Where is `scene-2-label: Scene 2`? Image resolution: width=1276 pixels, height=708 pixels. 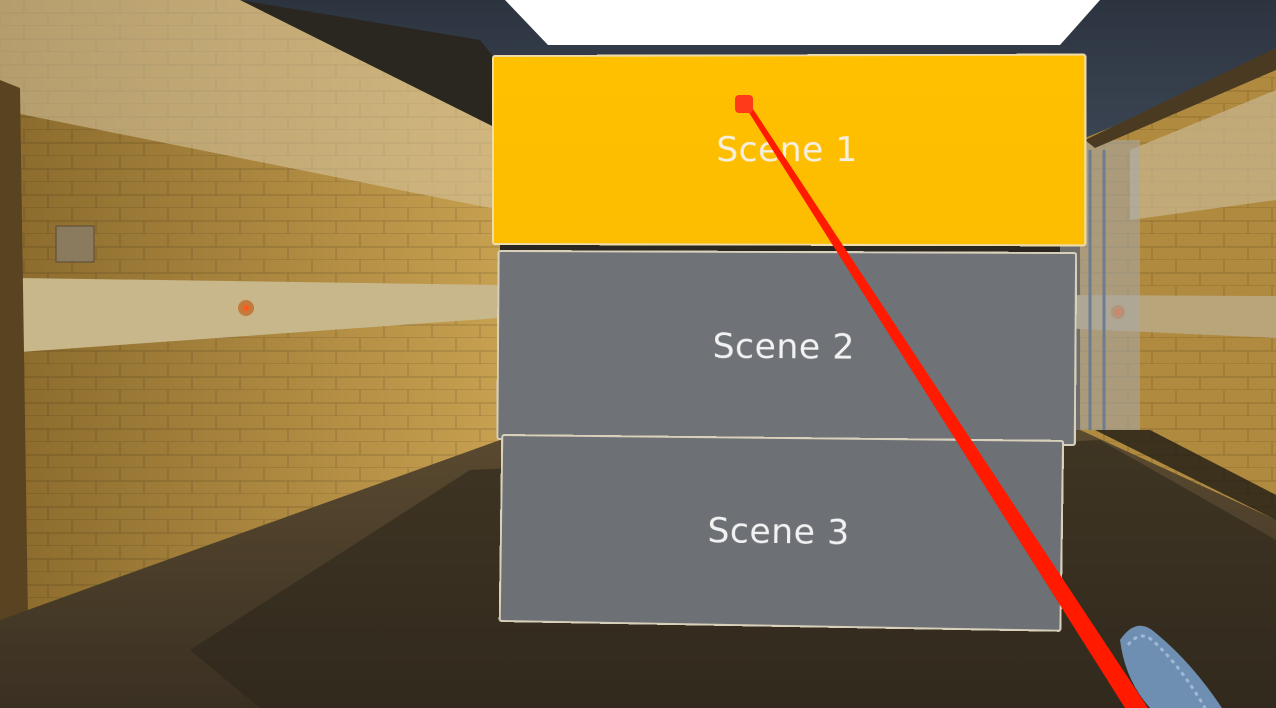
scene-2-label: Scene 2 is located at coordinates (784, 347).